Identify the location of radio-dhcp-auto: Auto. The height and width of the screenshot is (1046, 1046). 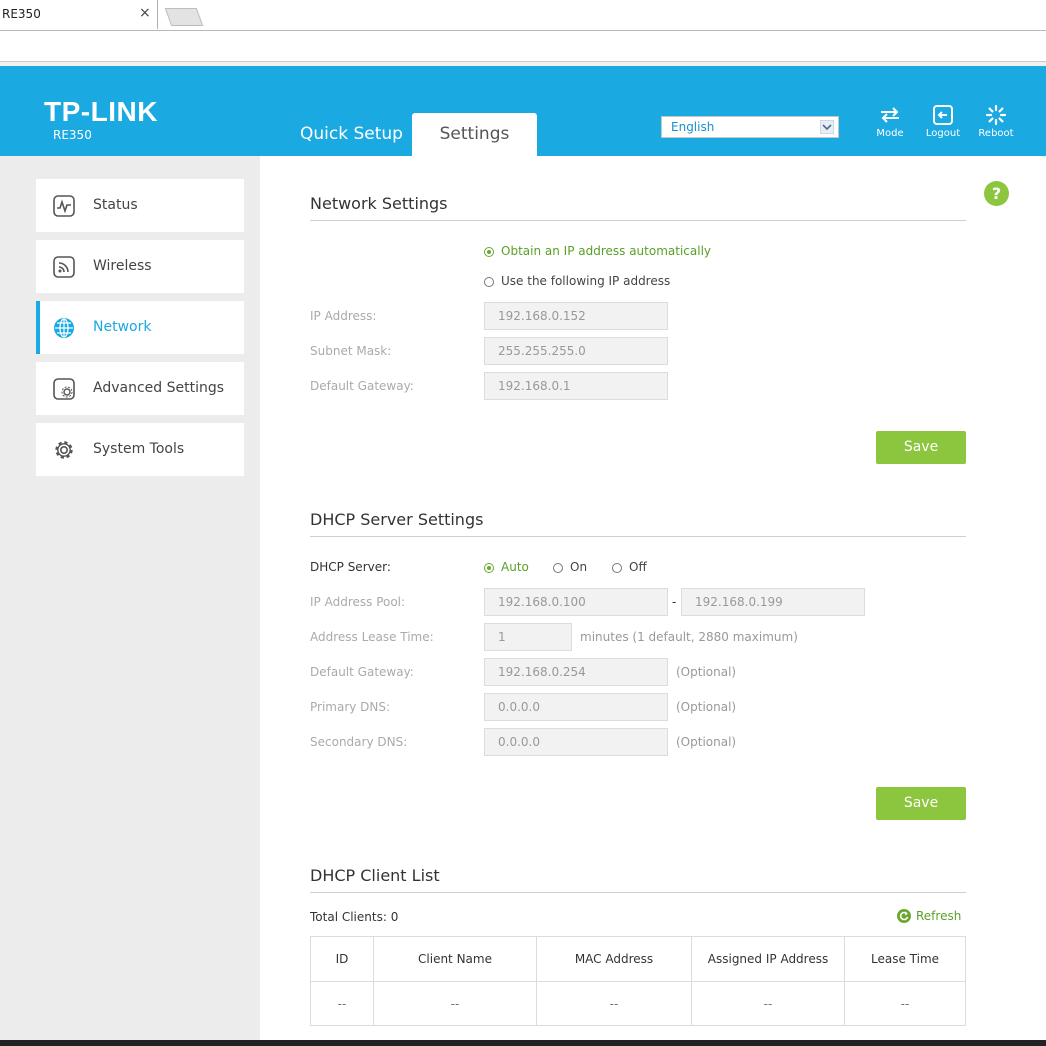
(506, 567).